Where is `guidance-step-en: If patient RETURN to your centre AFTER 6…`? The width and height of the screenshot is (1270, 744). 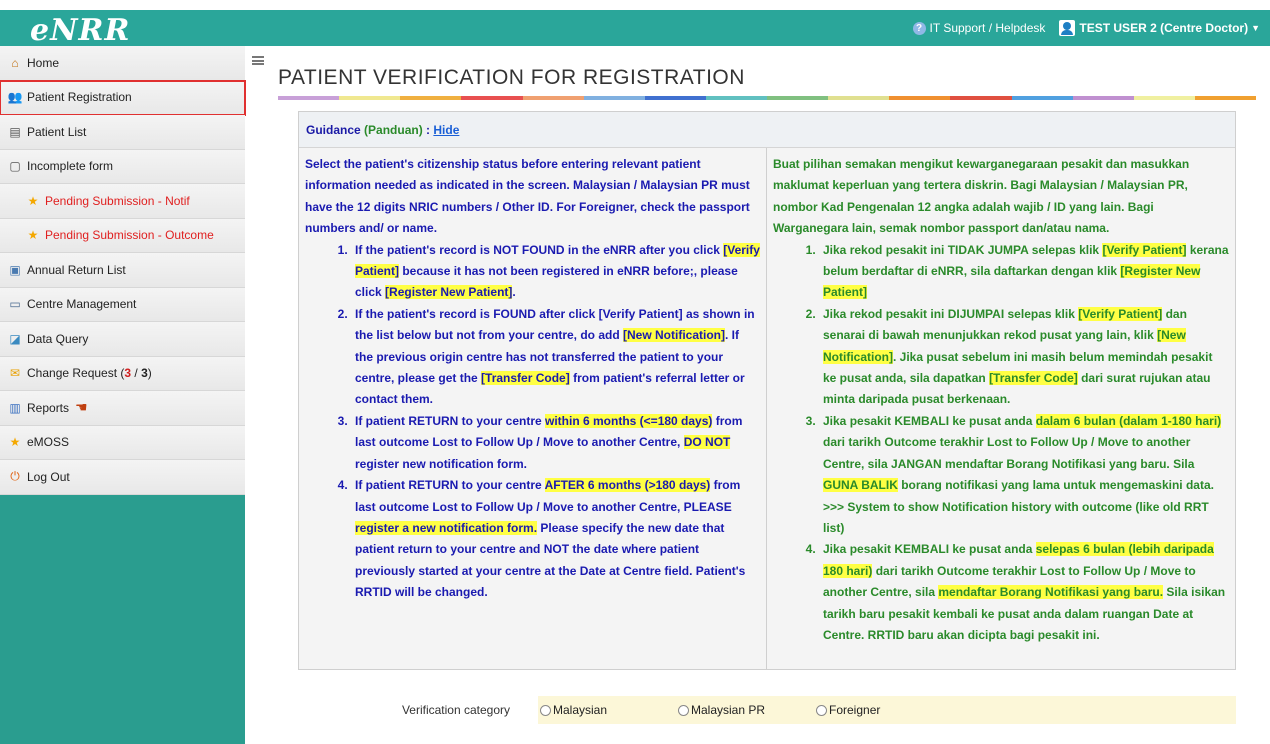
guidance-step-en: If patient RETURN to your centre AFTER 6… is located at coordinates (555, 539).